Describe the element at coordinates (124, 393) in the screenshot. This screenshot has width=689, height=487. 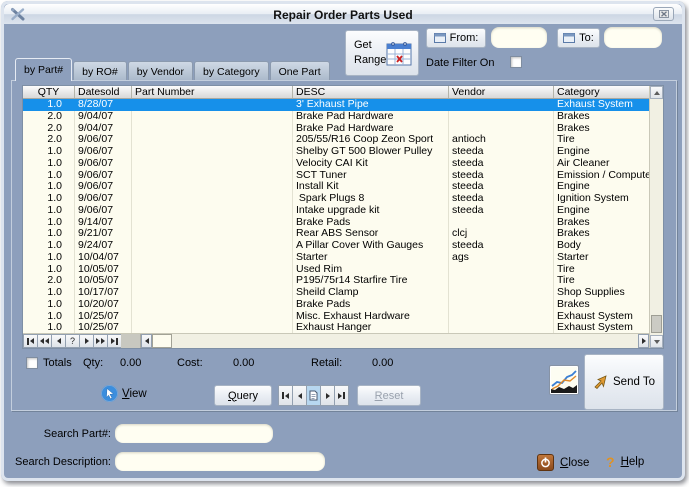
I see `view-button: View` at that location.